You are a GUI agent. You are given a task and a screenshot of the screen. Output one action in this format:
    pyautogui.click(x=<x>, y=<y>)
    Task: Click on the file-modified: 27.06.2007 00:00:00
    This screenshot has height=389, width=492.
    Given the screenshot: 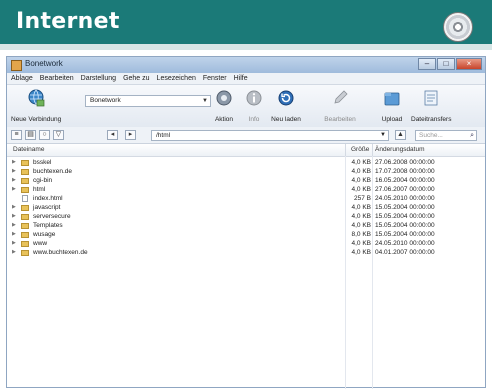 What is the action you would take?
    pyautogui.click(x=405, y=189)
    